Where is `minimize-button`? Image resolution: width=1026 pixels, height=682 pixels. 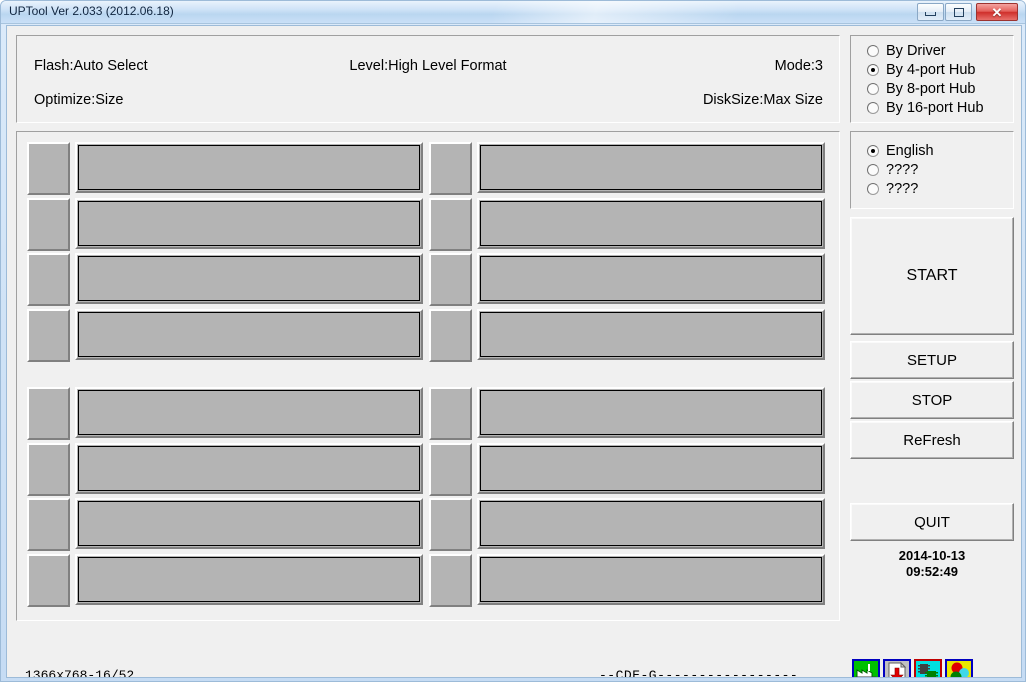 minimize-button is located at coordinates (930, 12).